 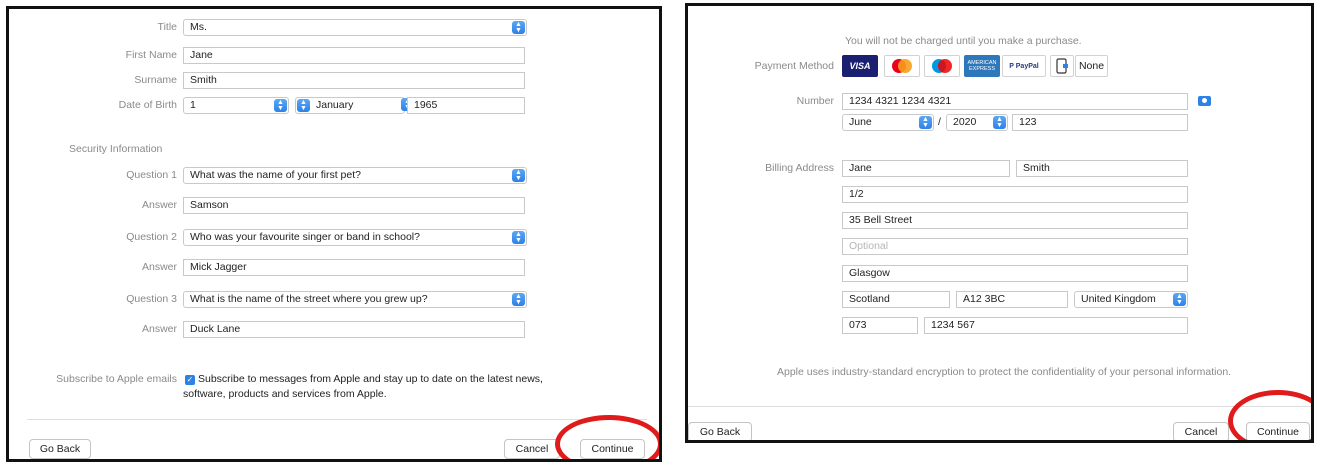 What do you see at coordinates (1015, 194) in the screenshot?
I see `address-line-1-field: 1/2` at bounding box center [1015, 194].